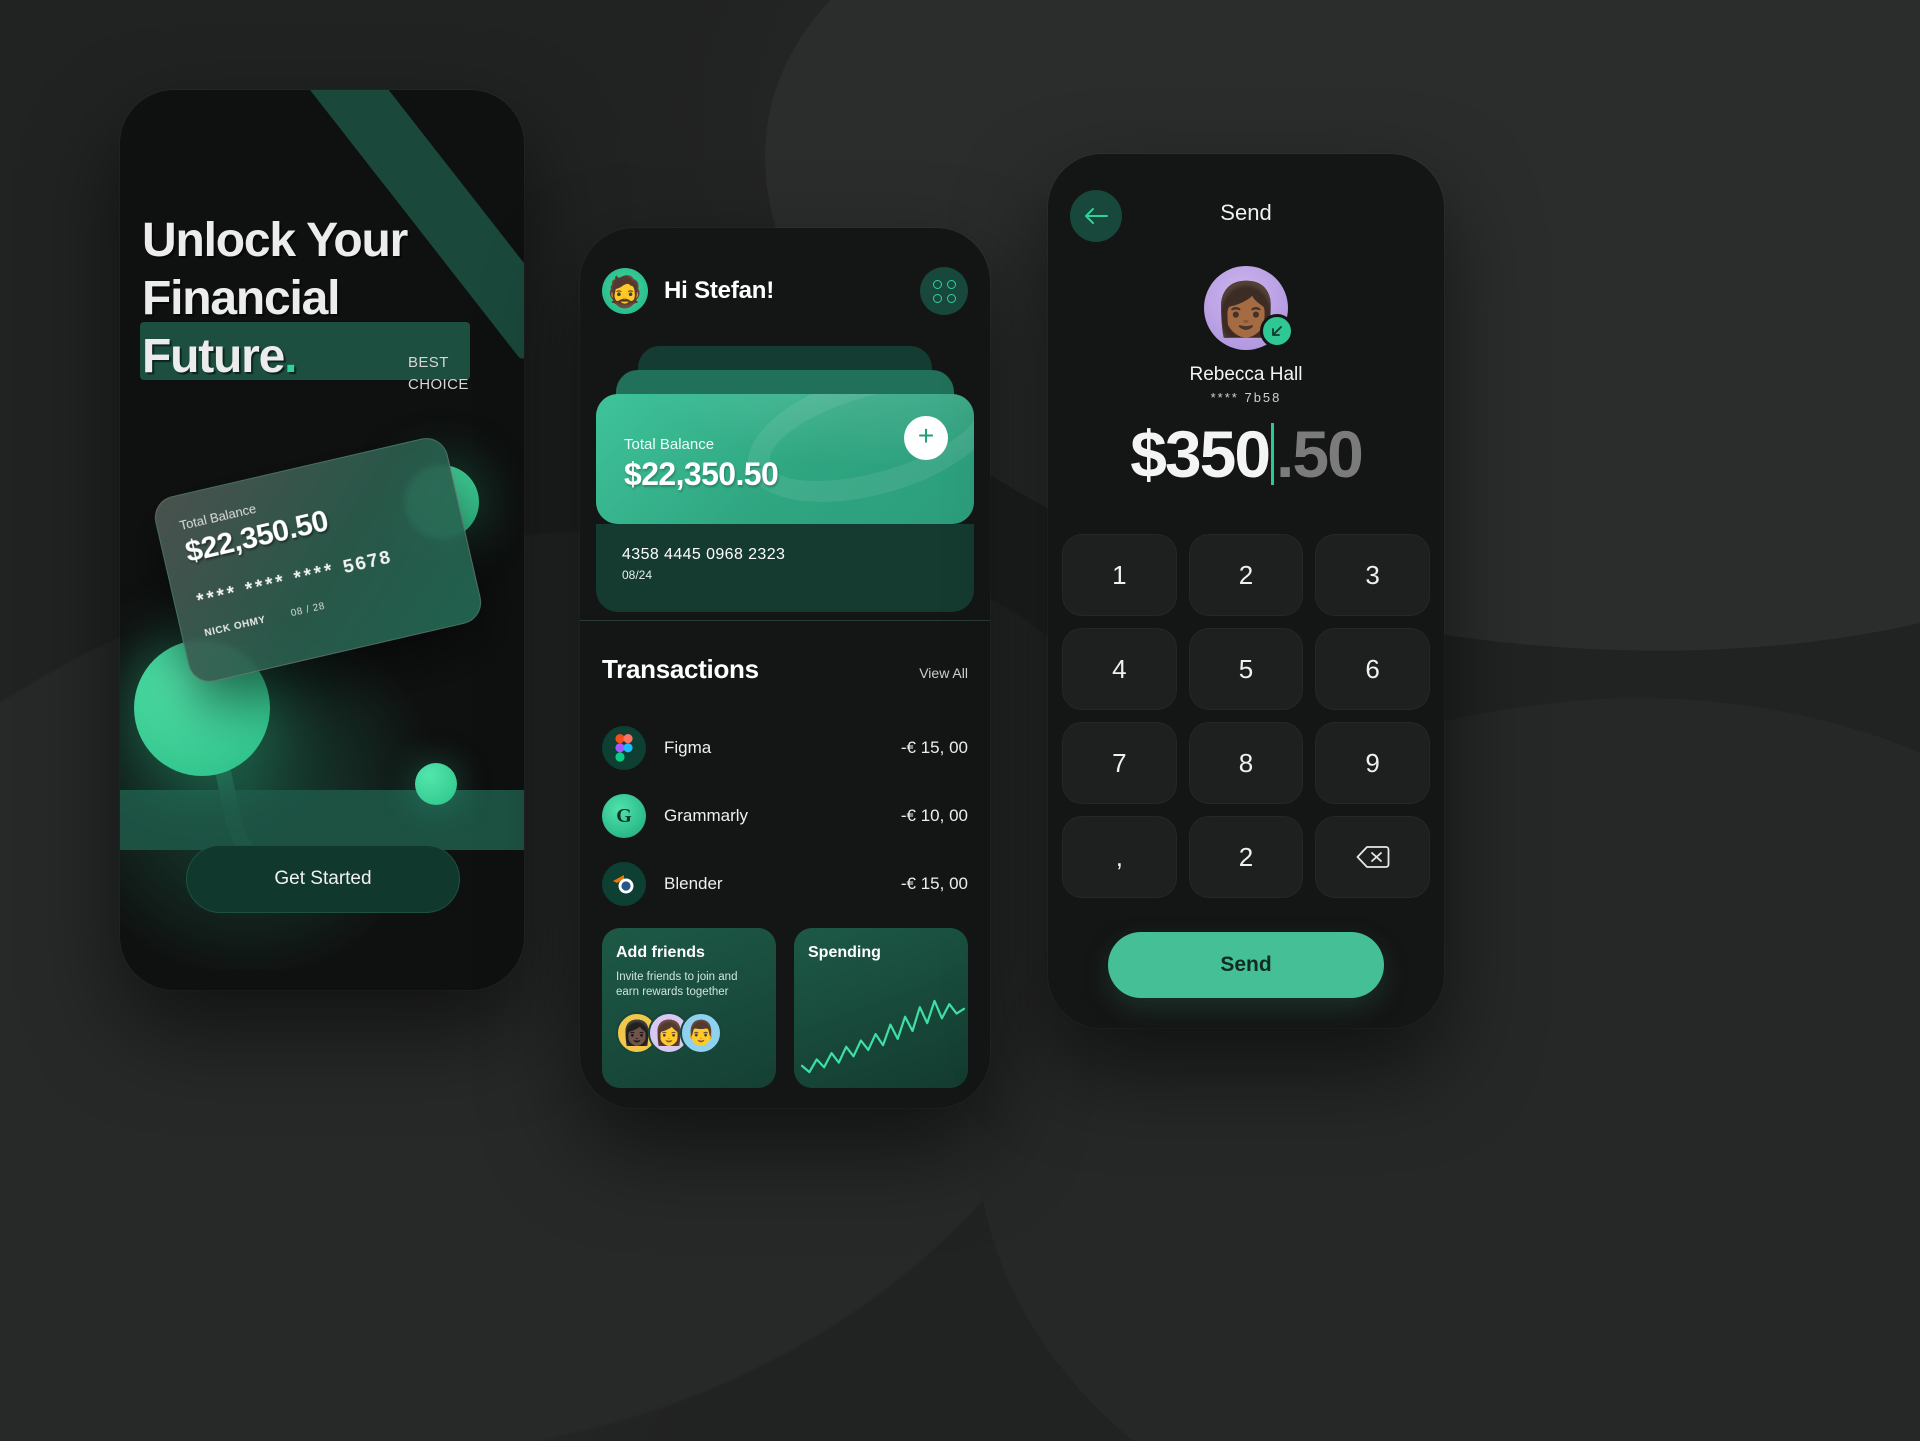 Image resolution: width=1920 pixels, height=1441 pixels. What do you see at coordinates (669, 444) in the screenshot?
I see `home-balance-label: Total Balance` at bounding box center [669, 444].